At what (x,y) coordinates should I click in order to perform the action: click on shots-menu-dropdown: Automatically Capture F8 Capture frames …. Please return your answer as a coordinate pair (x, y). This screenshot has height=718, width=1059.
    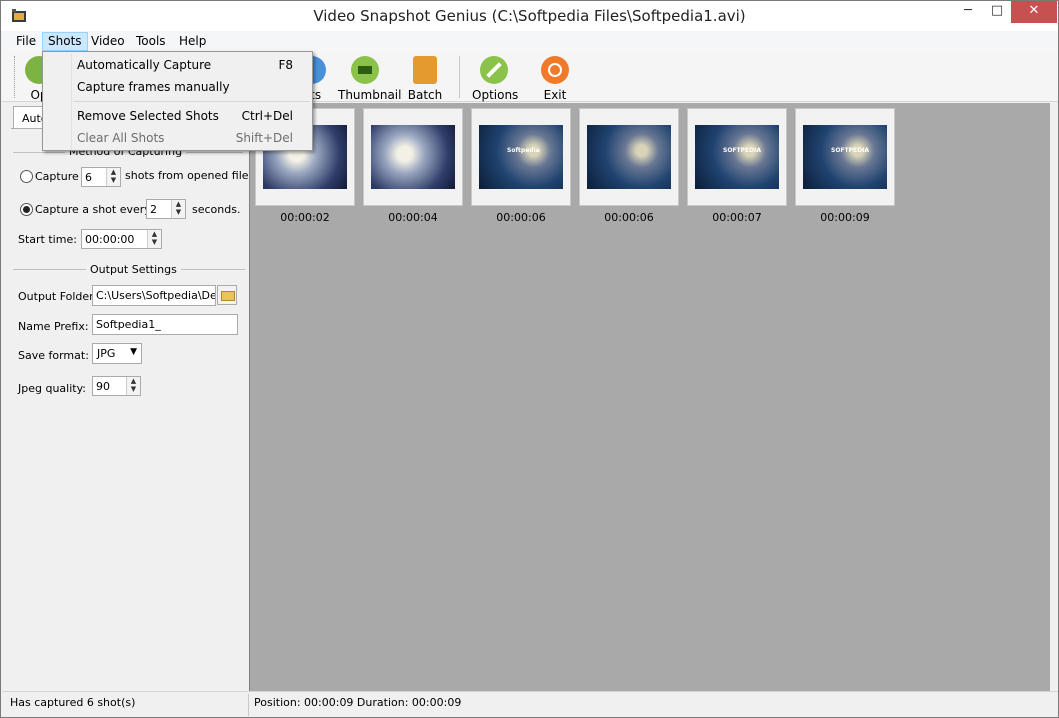
    Looking at the image, I should click on (177, 101).